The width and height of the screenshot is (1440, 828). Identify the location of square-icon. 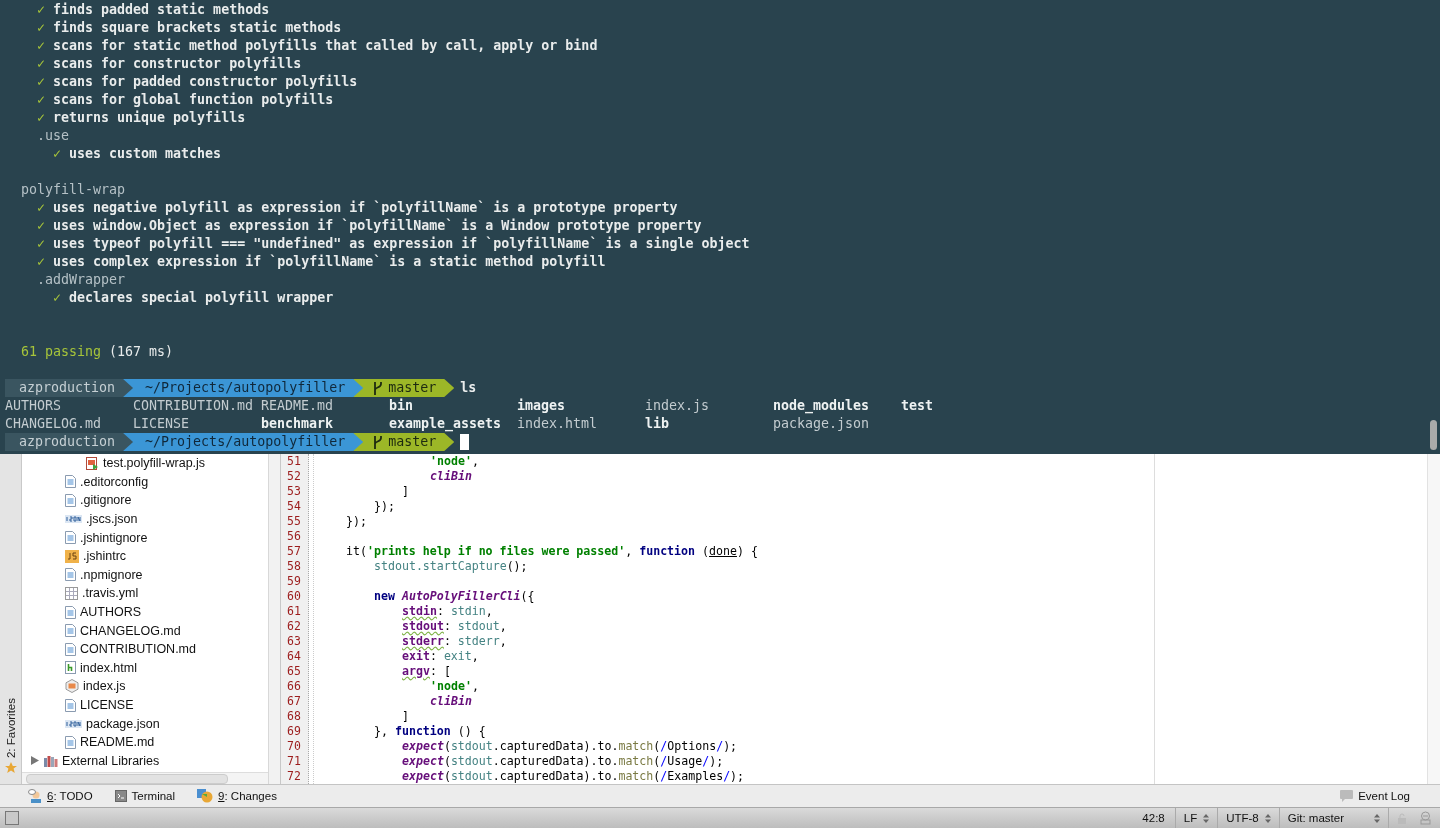
(12, 818).